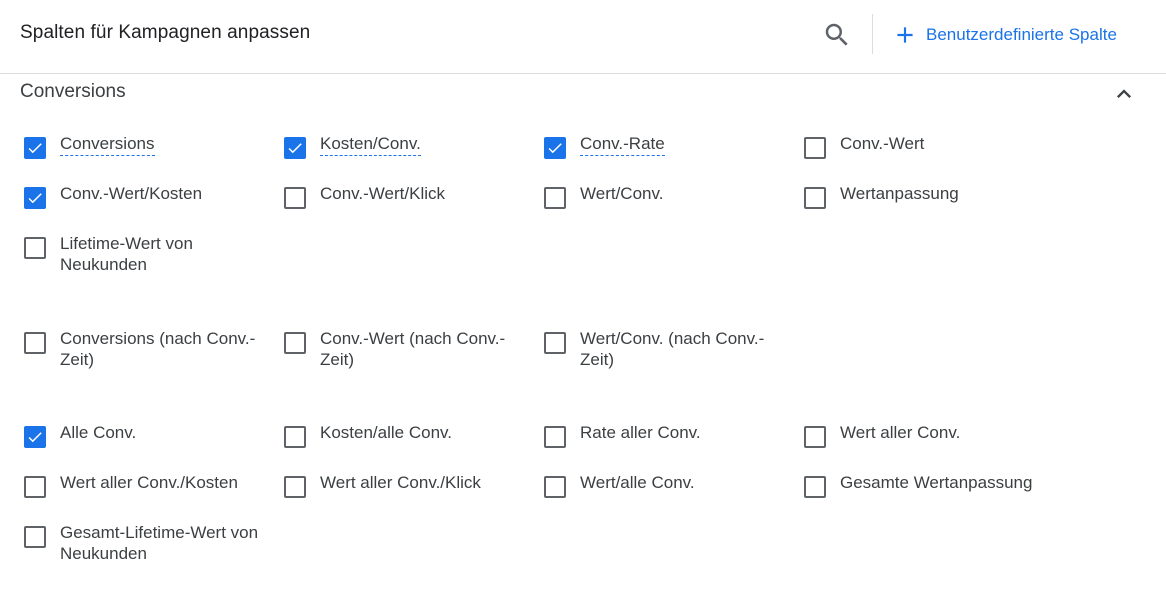 The width and height of the screenshot is (1166, 595). I want to click on column-option-label: Conv.-Wert/Kosten, so click(131, 193).